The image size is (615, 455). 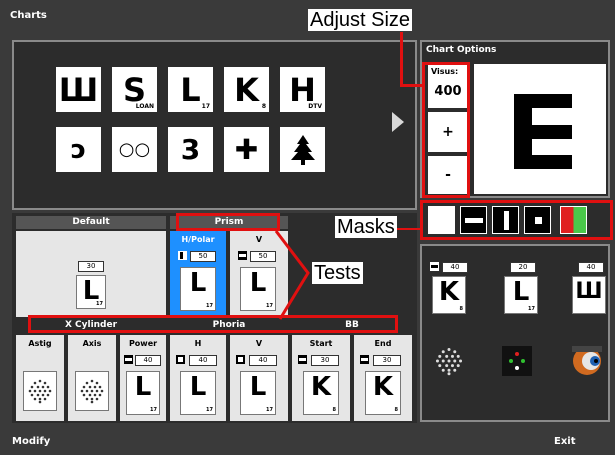 I want to click on chart-tile-number-3: 3, so click(x=190, y=149).